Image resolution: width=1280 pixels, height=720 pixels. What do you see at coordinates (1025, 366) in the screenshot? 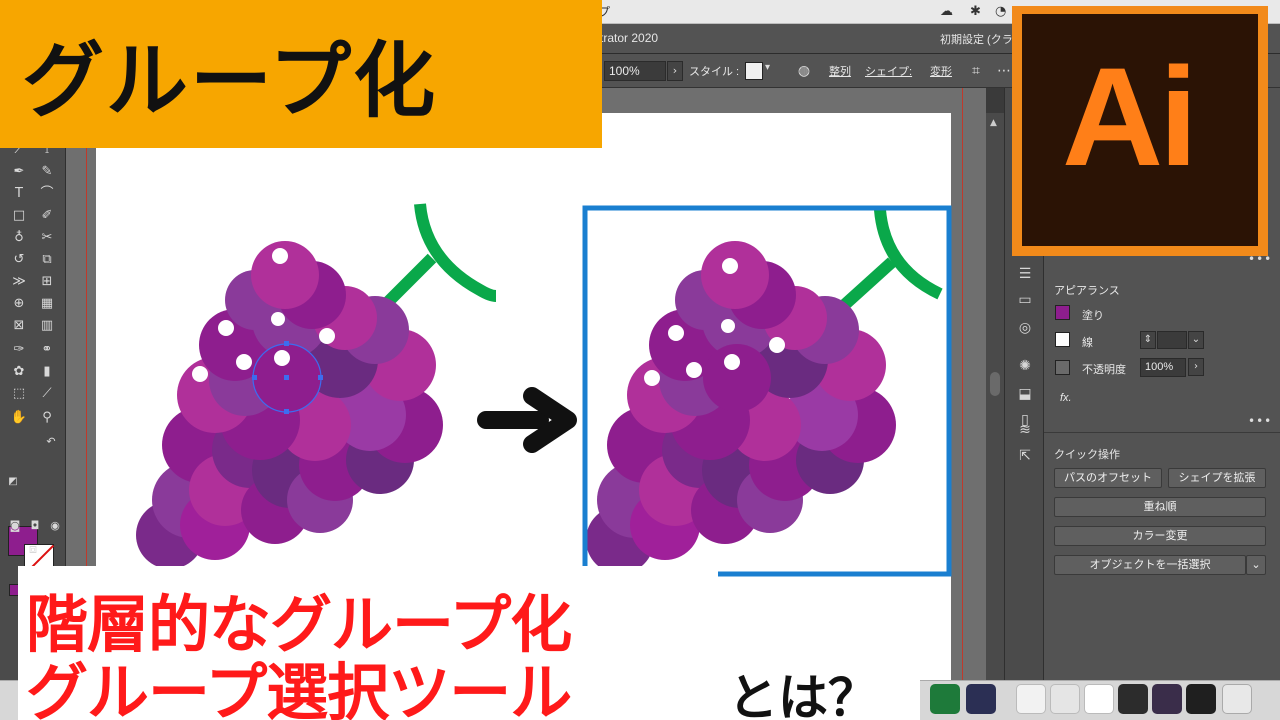
I see `symbols-panel-icon: ✺` at bounding box center [1025, 366].